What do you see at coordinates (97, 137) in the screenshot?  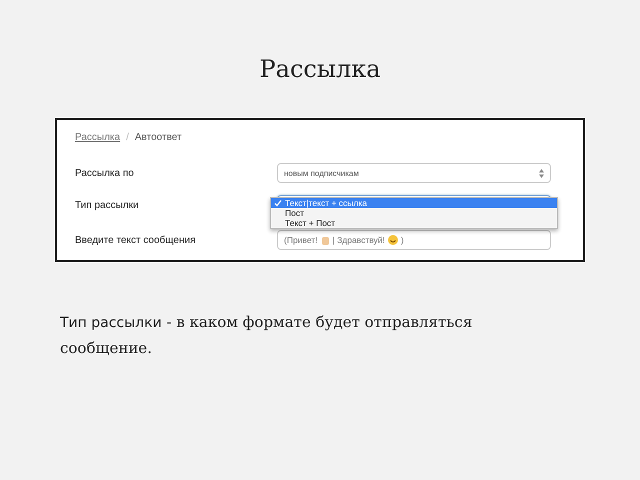 I see `breadcrumb-link: Рассылка` at bounding box center [97, 137].